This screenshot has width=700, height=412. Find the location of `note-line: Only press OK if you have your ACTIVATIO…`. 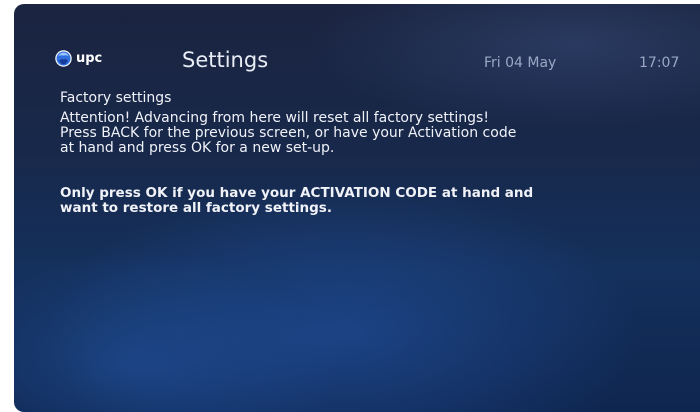

note-line: Only press OK if you have your ACTIVATIO… is located at coordinates (297, 193).